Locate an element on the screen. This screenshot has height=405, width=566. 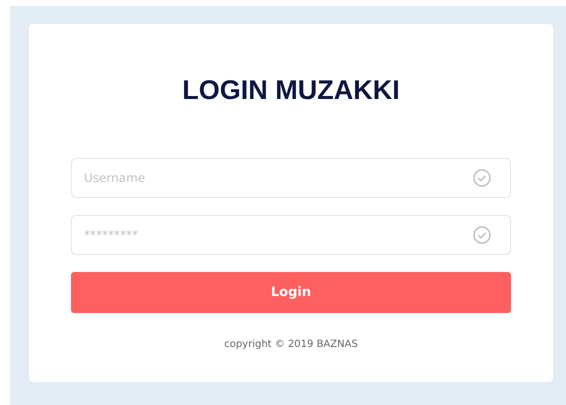
input-field: ********* is located at coordinates (291, 235).